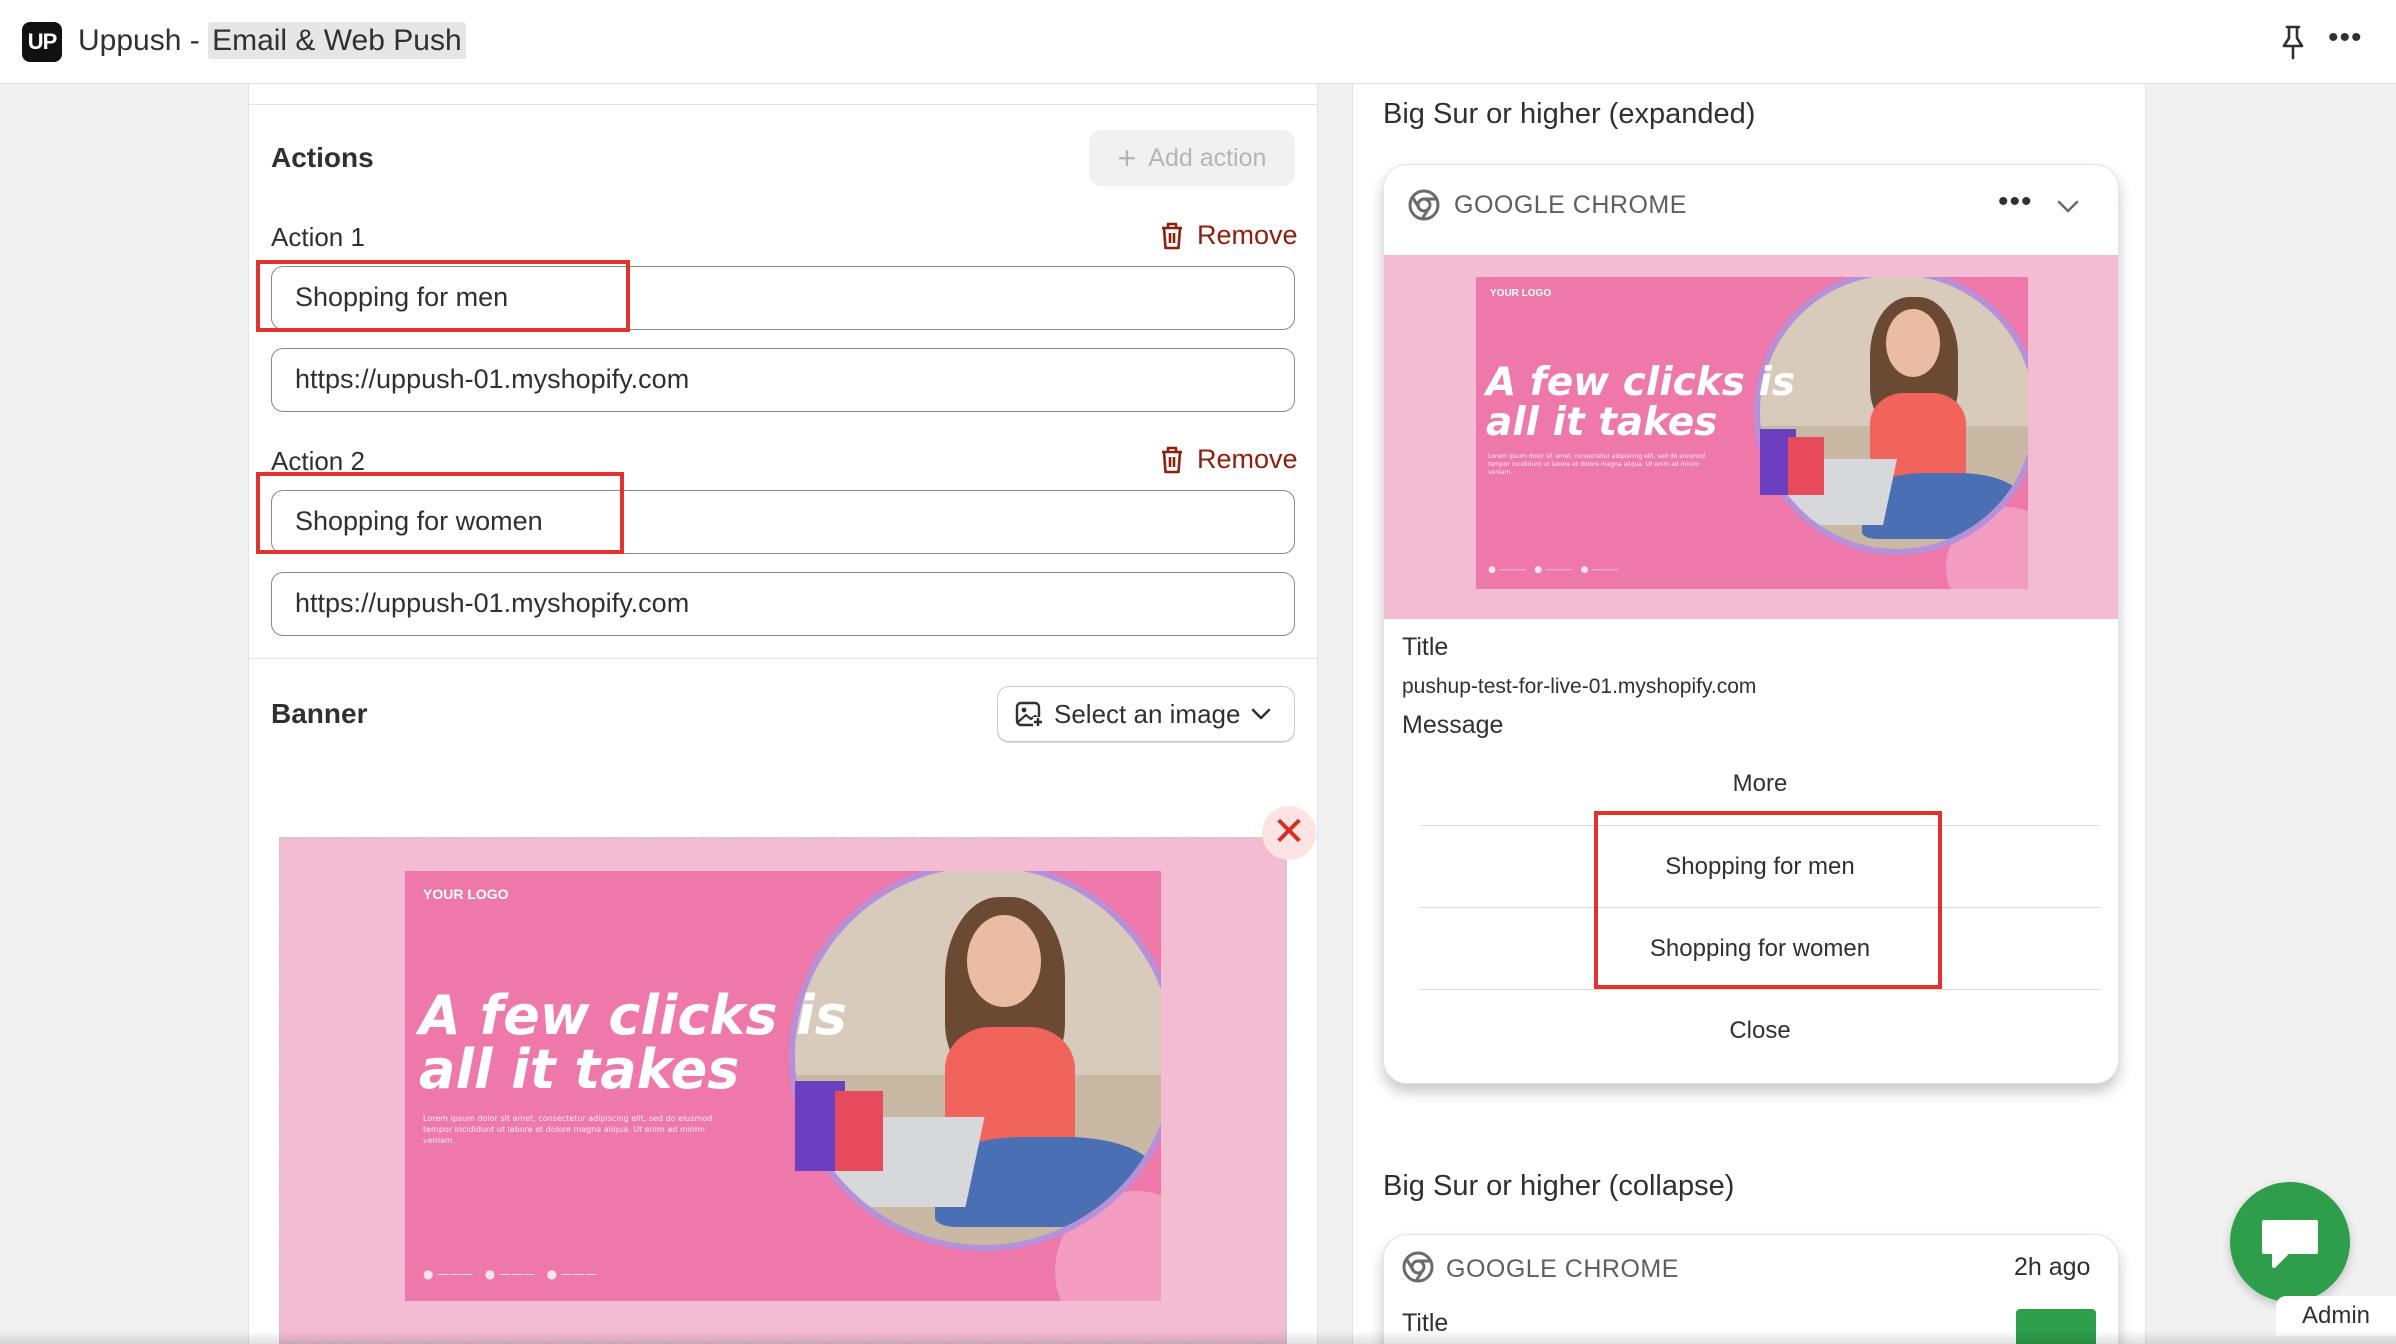  What do you see at coordinates (1760, 1030) in the screenshot?
I see `close-row: Close` at bounding box center [1760, 1030].